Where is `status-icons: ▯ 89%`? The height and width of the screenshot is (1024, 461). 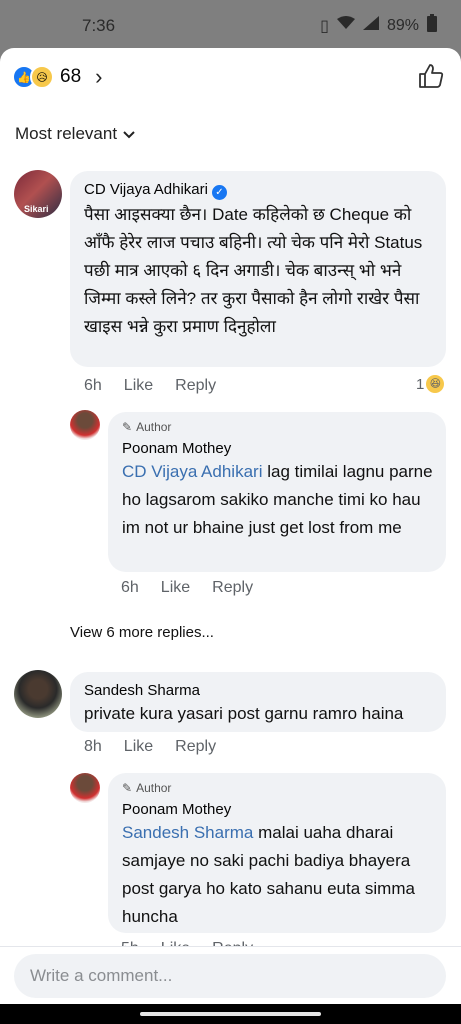 status-icons: ▯ 89% is located at coordinates (378, 25).